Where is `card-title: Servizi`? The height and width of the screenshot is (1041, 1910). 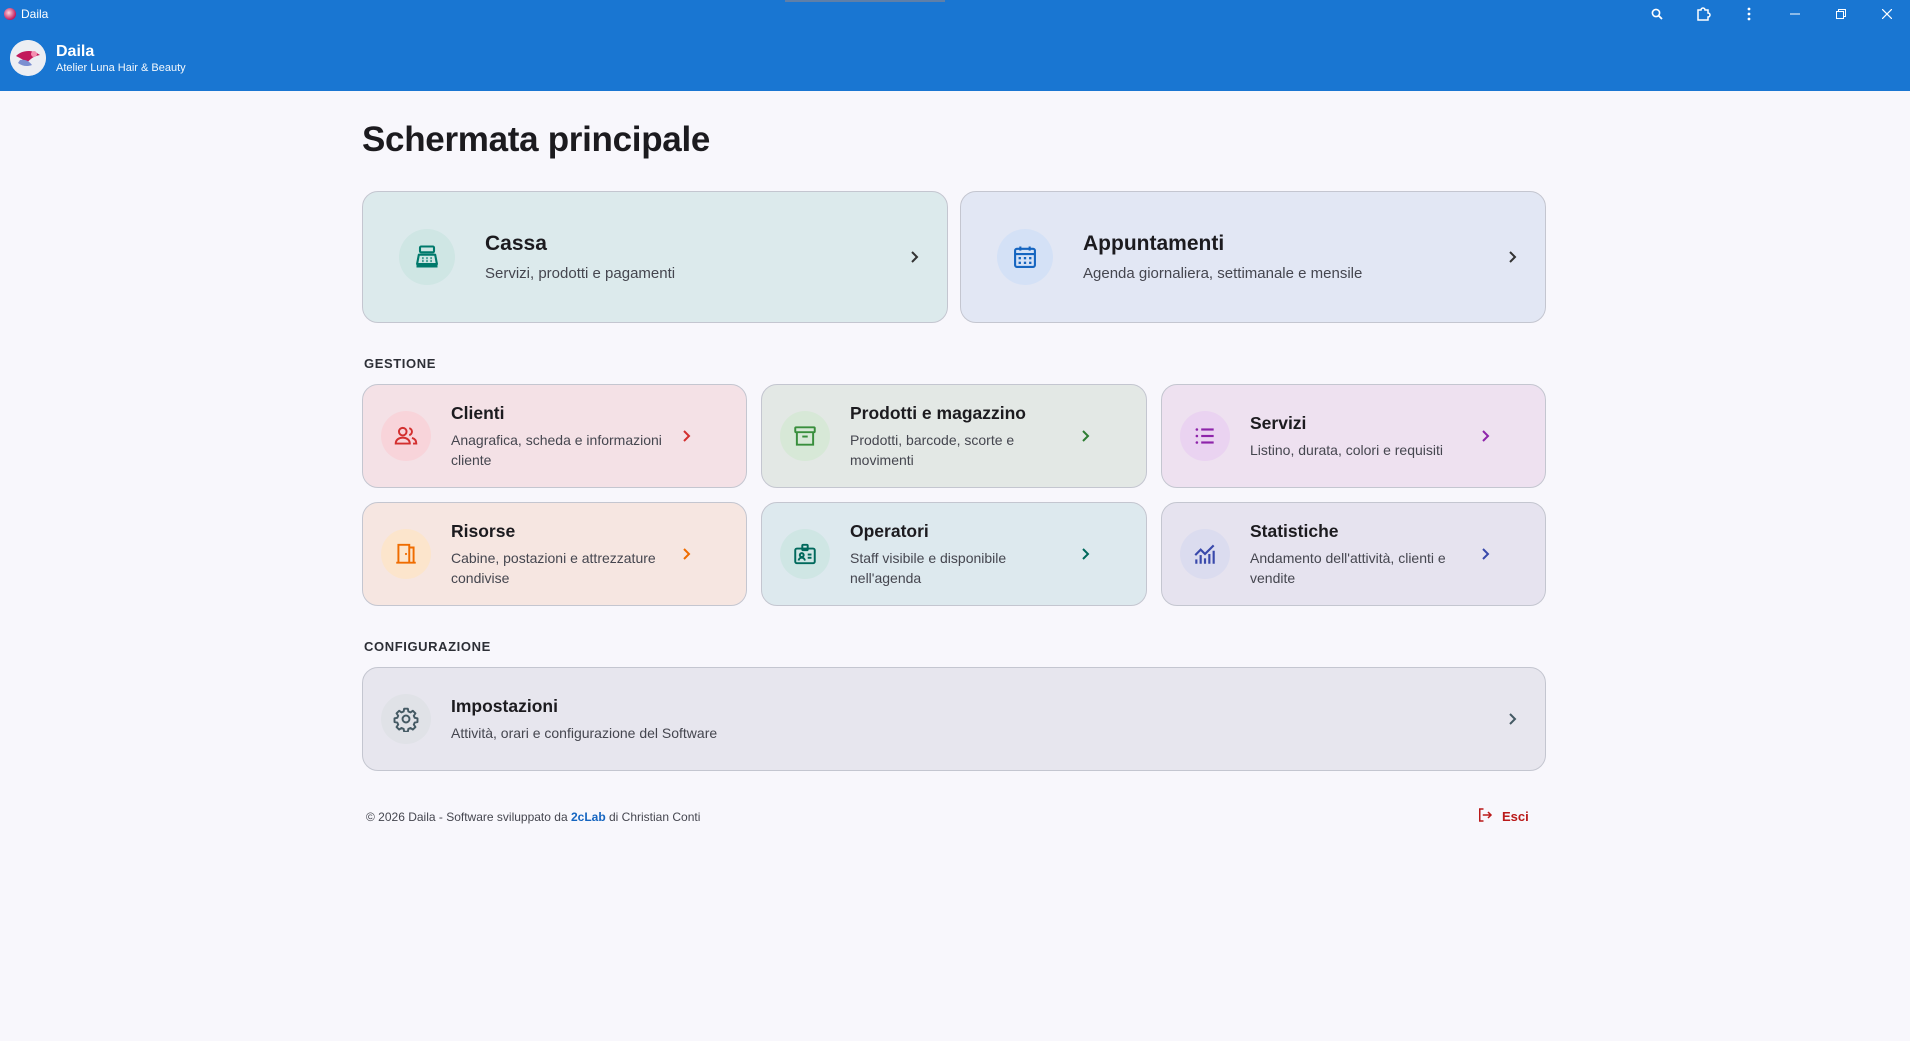
card-title: Servizi is located at coordinates (1278, 422).